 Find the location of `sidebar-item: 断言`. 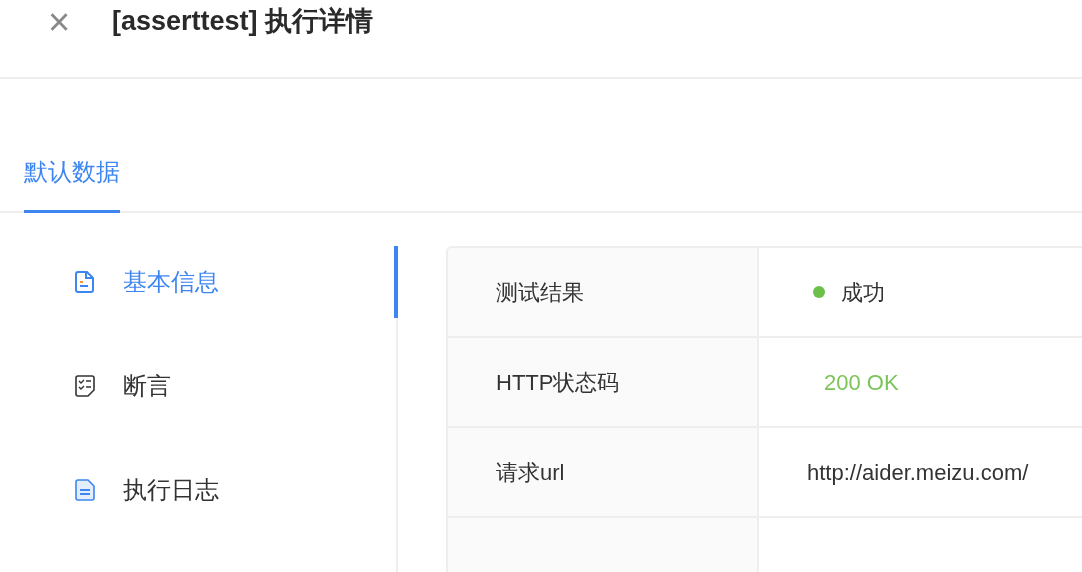

sidebar-item: 断言 is located at coordinates (199, 386).